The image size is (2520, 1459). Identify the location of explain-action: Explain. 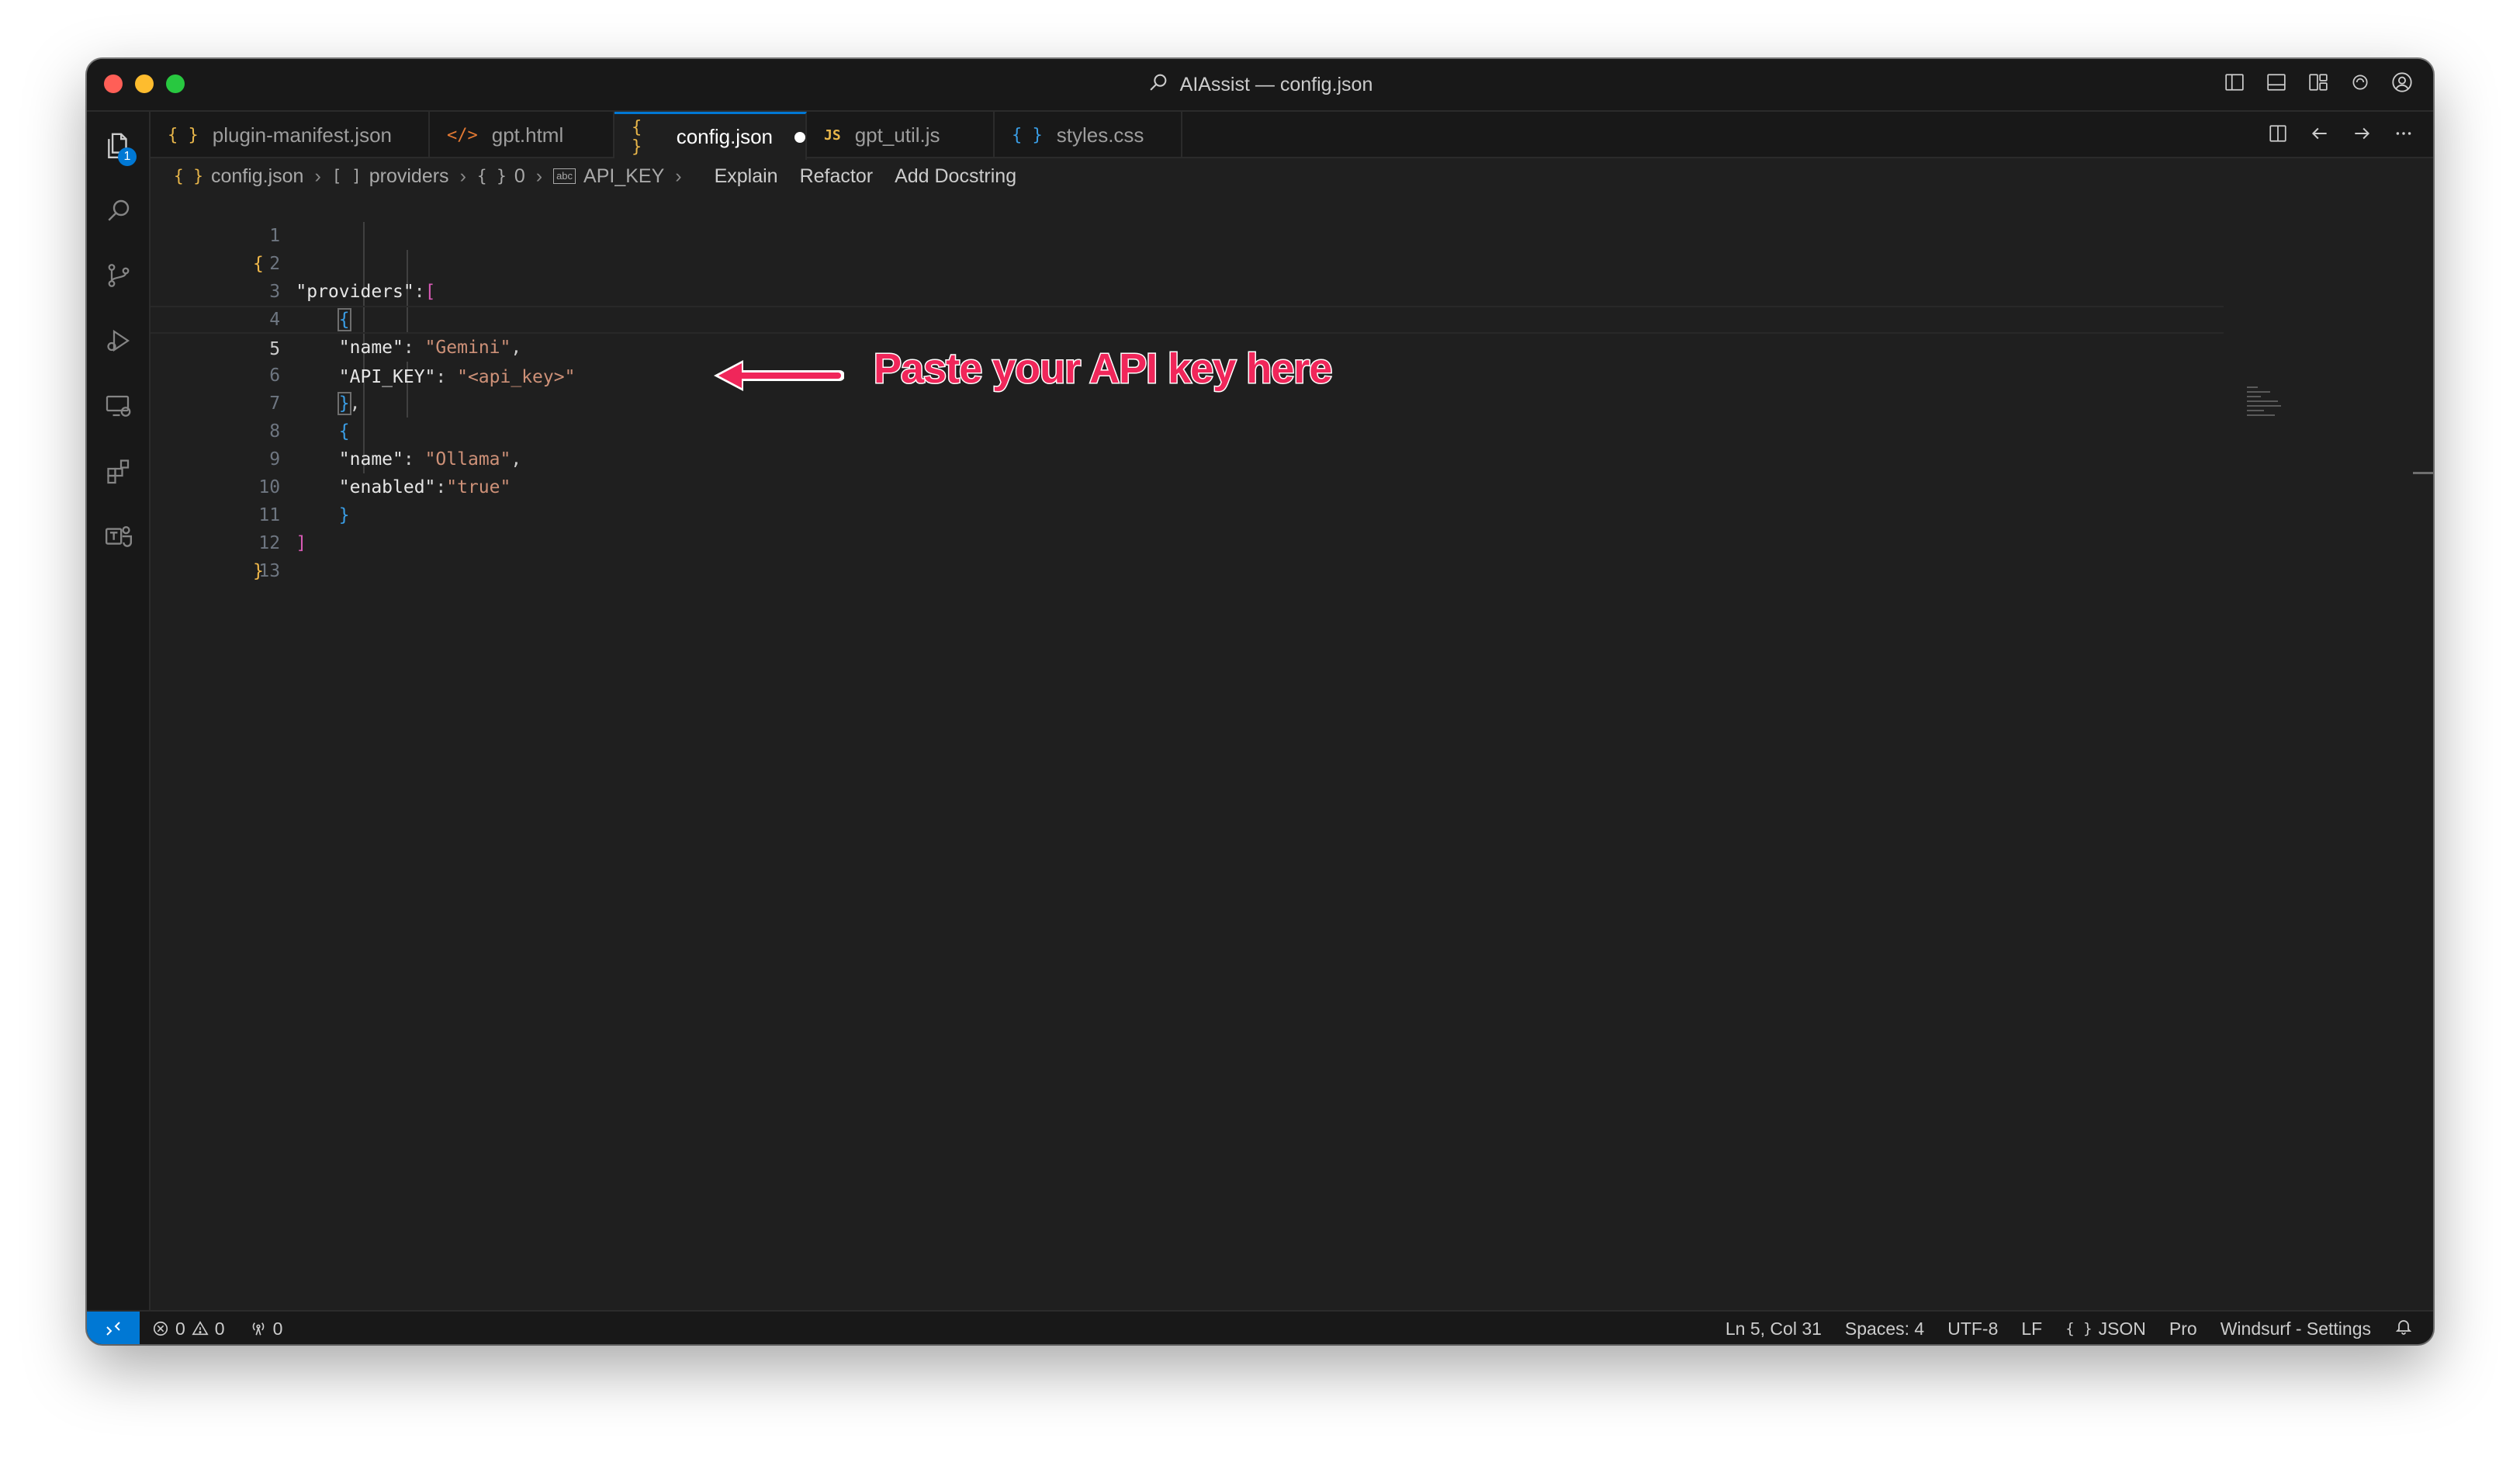
(746, 176).